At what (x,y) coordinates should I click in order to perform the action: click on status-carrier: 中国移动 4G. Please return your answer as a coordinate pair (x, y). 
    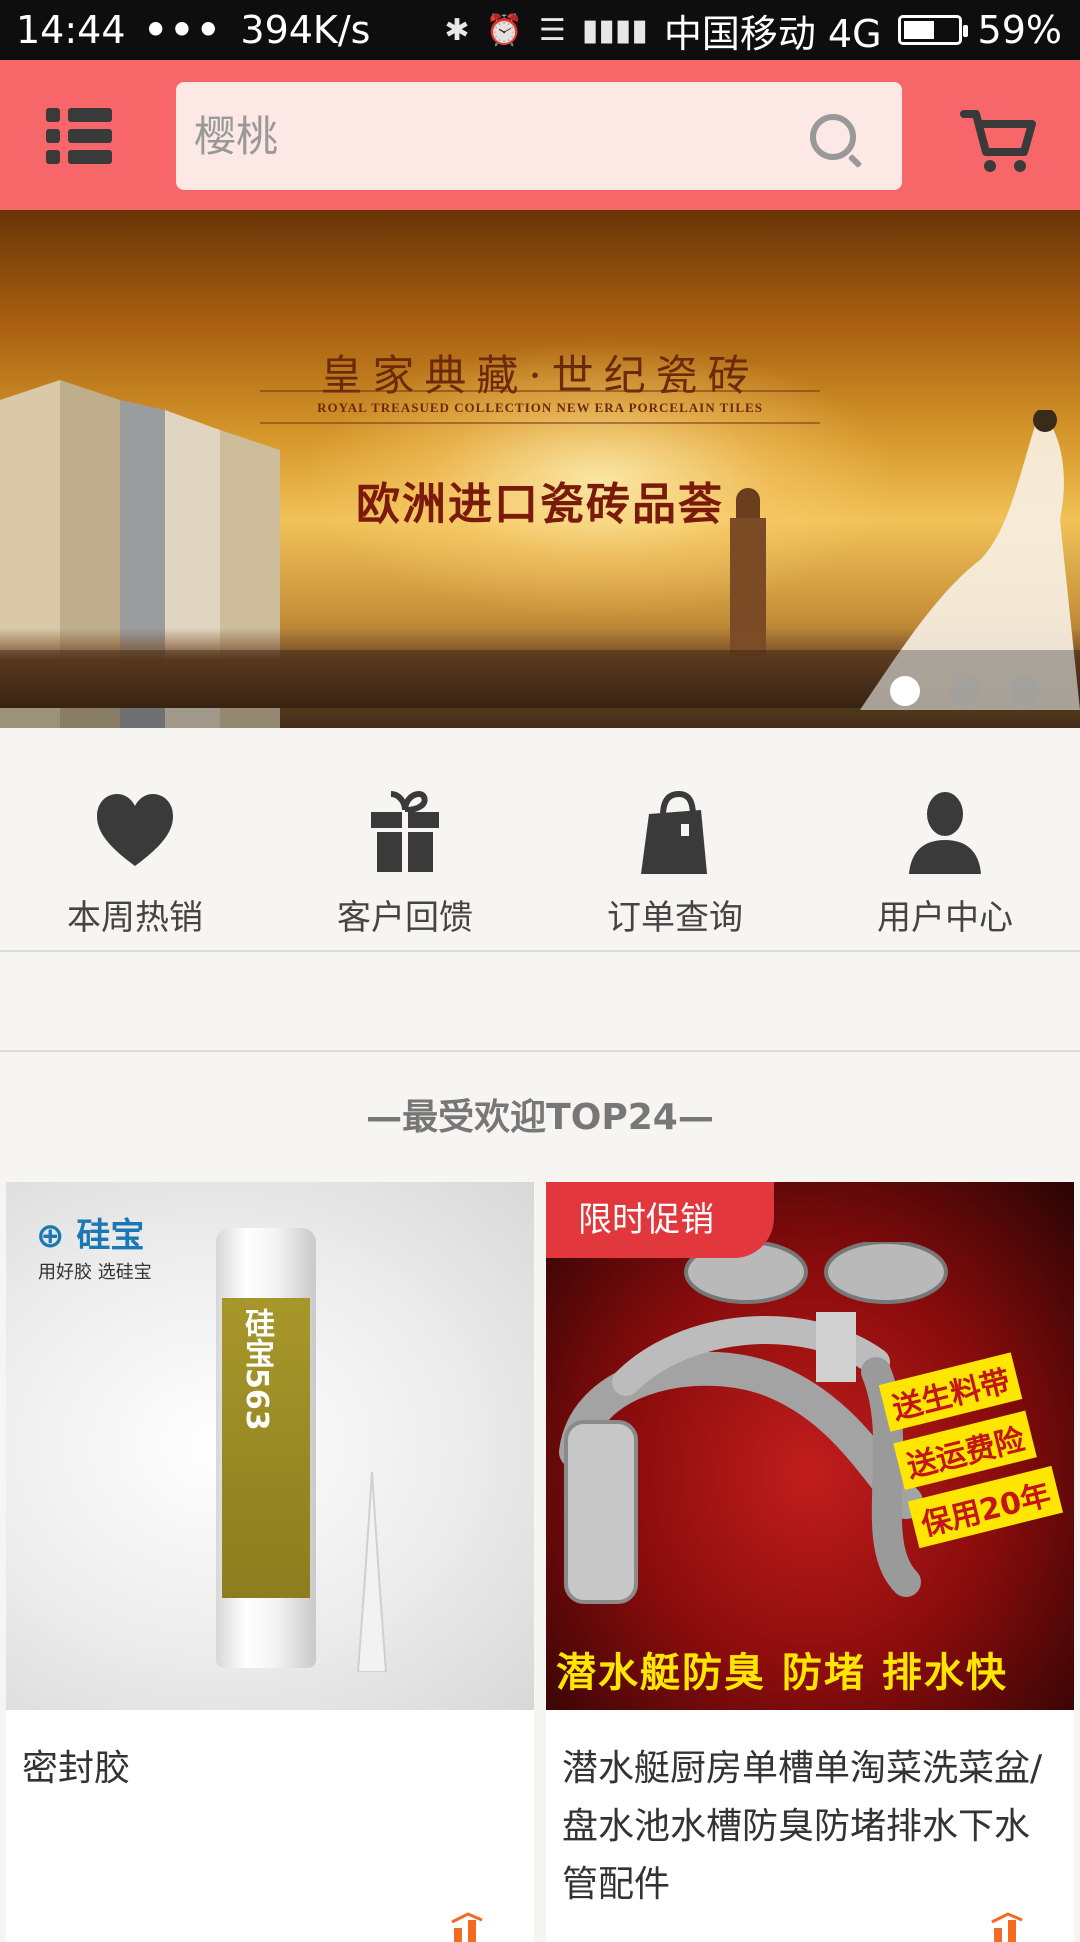
    Looking at the image, I should click on (772, 33).